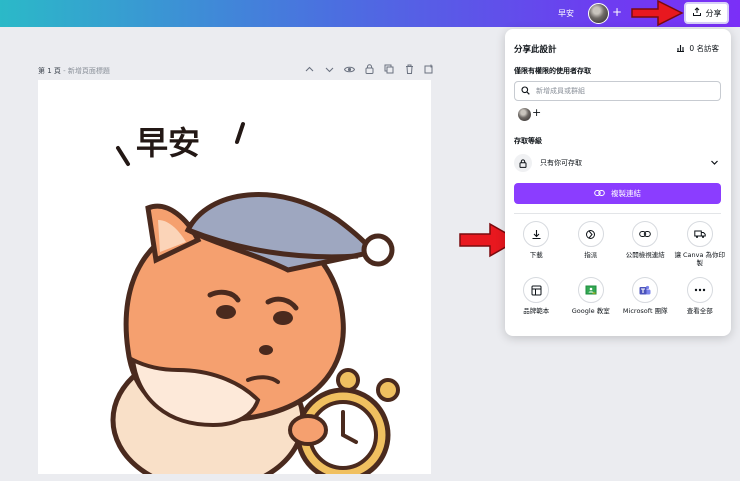 The width and height of the screenshot is (740, 481). What do you see at coordinates (617, 193) in the screenshot?
I see `copy-link-button: 複製連結` at bounding box center [617, 193].